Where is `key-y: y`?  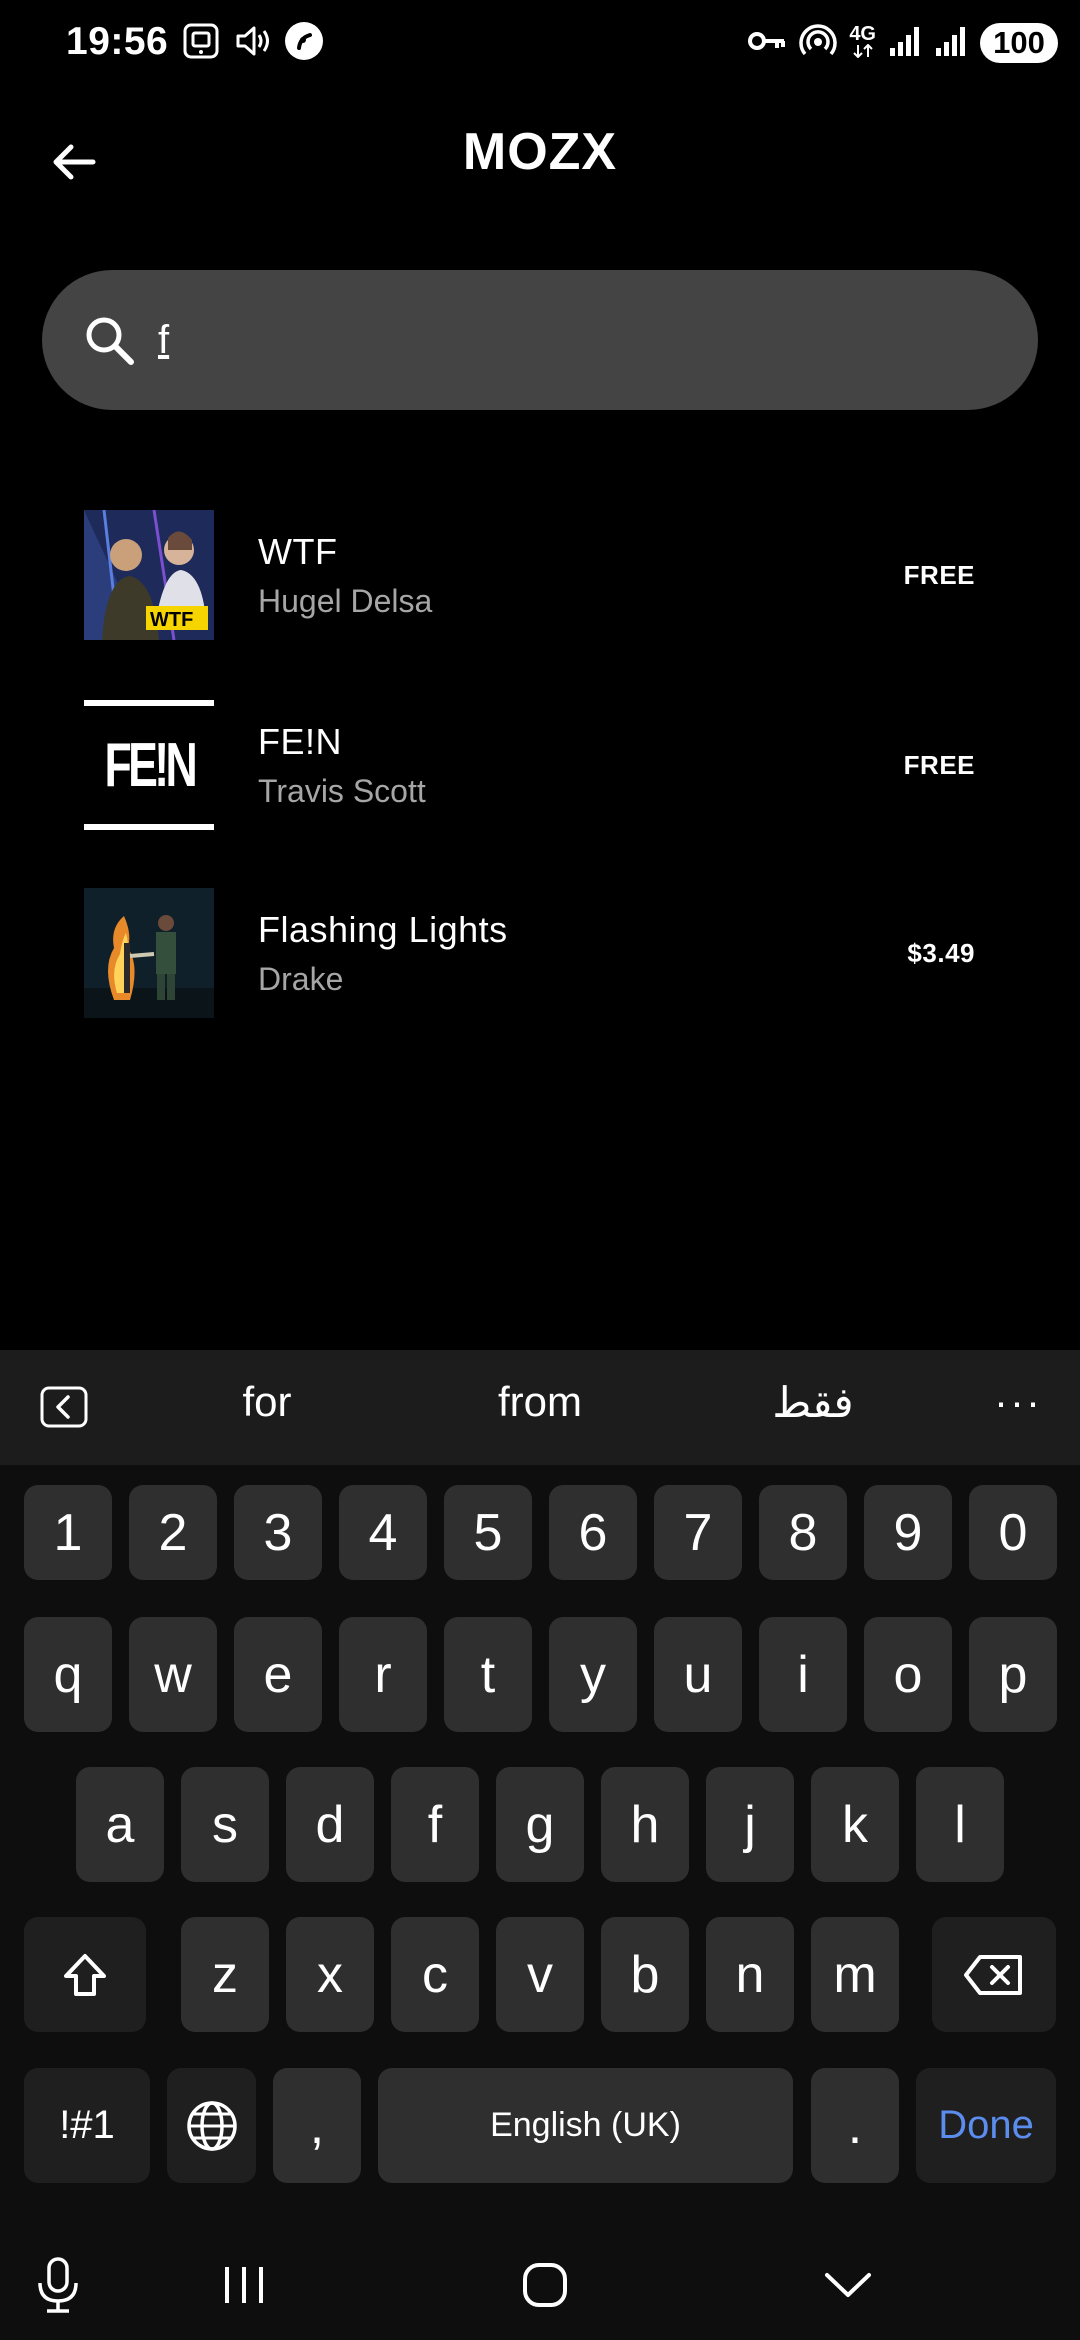
key-y: y is located at coordinates (593, 1674).